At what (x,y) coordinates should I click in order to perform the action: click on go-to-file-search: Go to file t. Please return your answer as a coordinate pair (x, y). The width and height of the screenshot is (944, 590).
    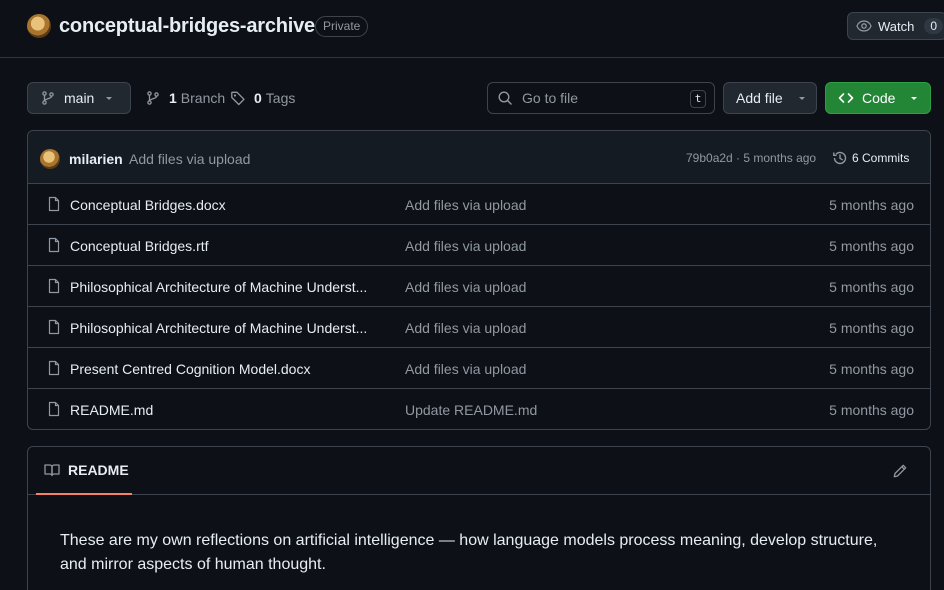
    Looking at the image, I should click on (601, 98).